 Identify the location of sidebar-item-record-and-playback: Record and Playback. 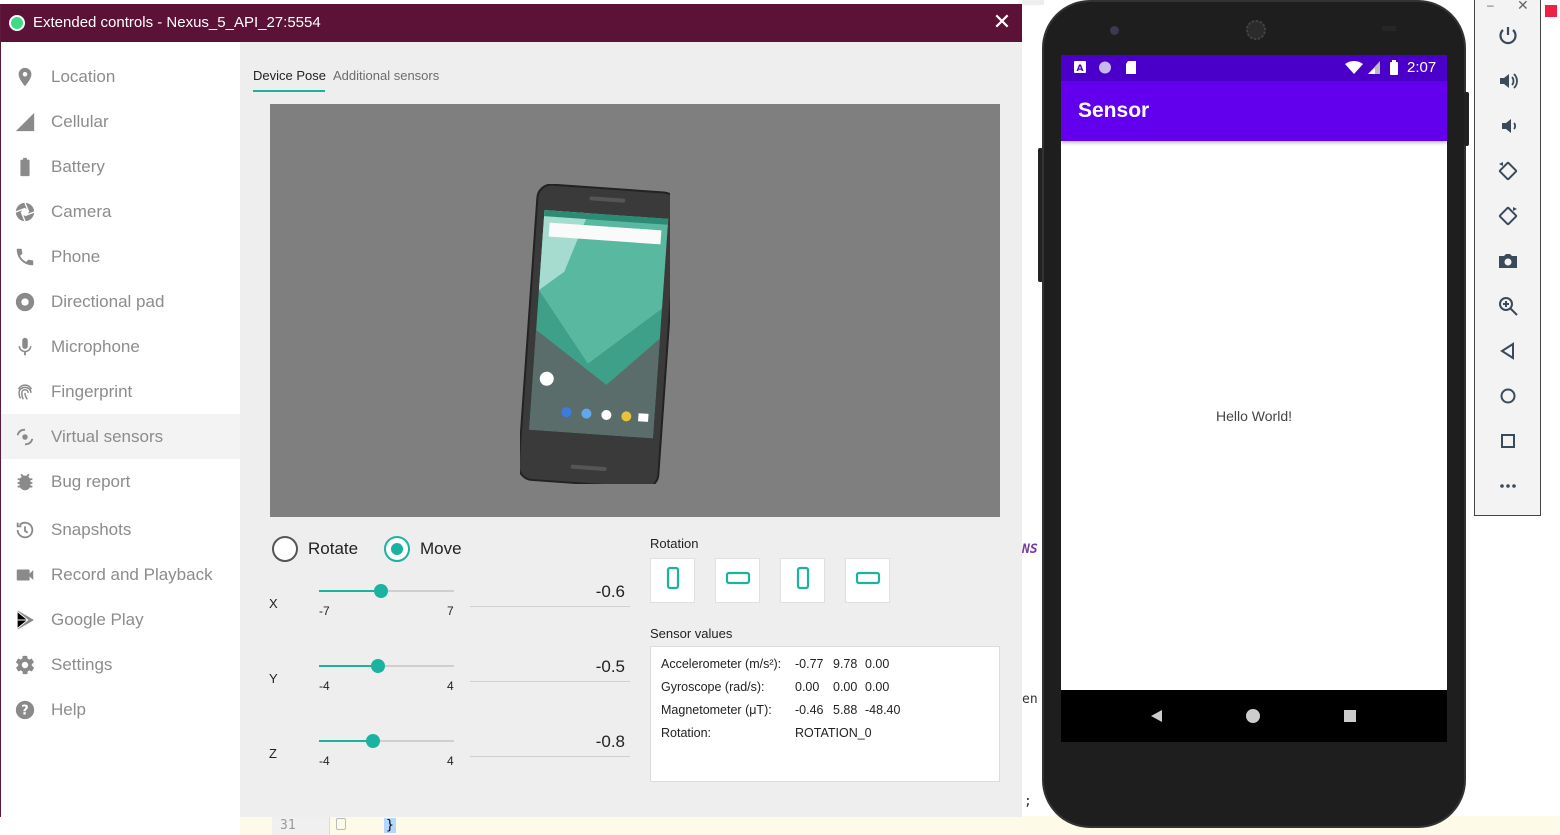
(120, 574).